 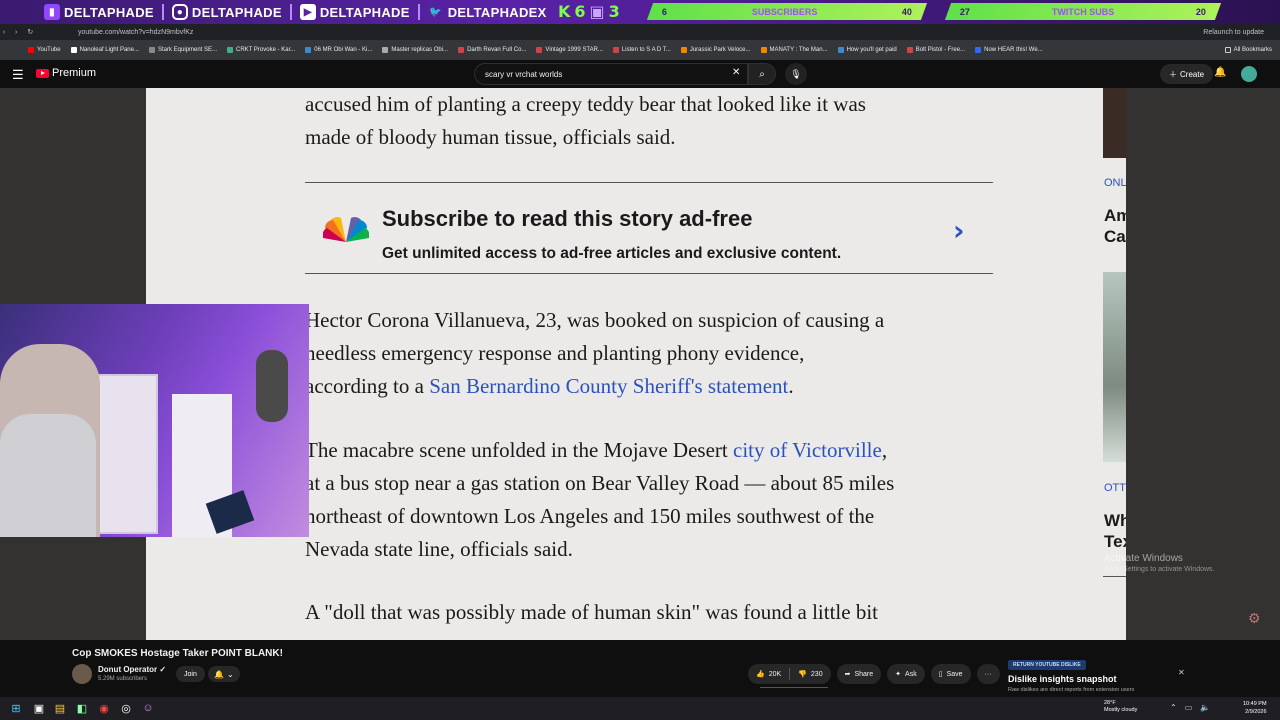 What do you see at coordinates (1115, 541) in the screenshot?
I see `sidebar-headline-line: Tex` at bounding box center [1115, 541].